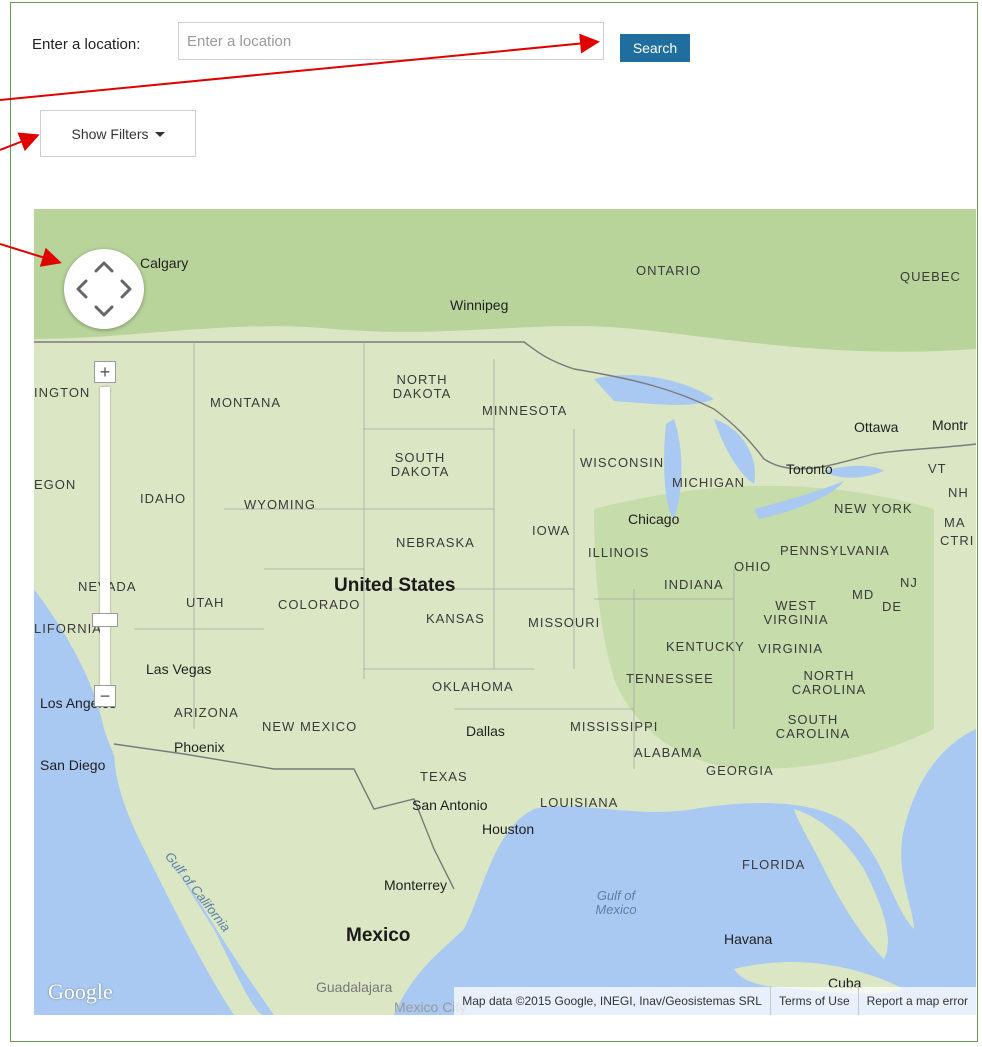 This screenshot has height=1047, width=982. Describe the element at coordinates (73, 765) in the screenshot. I see `map-label-san-diego: San Diego` at that location.